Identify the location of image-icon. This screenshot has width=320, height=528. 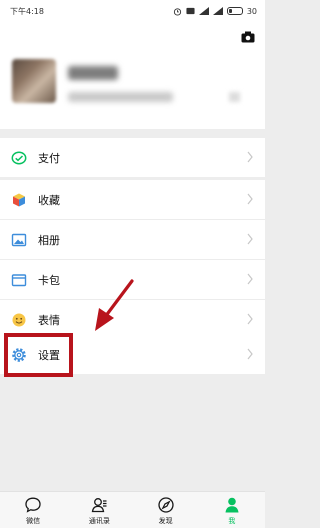
(19, 240).